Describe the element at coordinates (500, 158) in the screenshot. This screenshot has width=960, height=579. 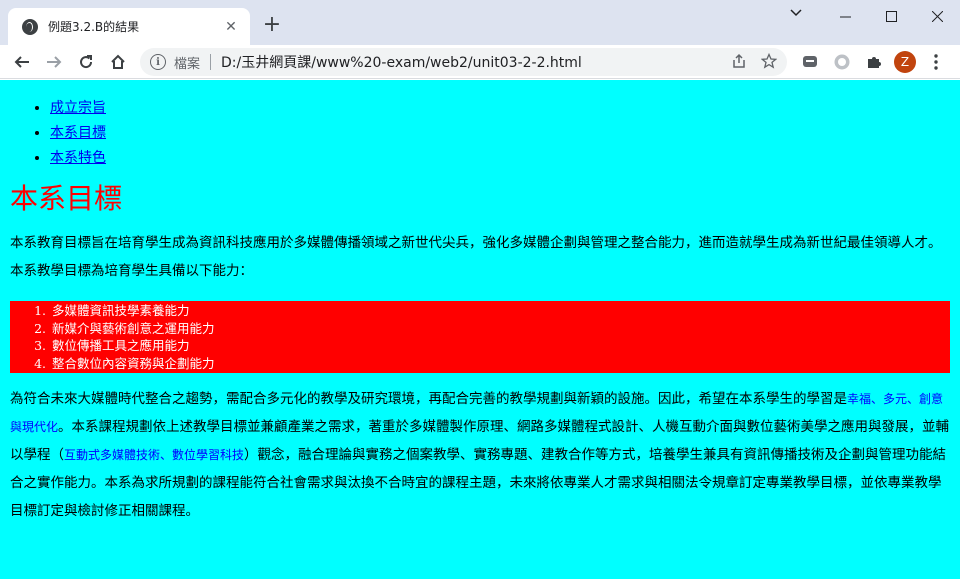
I see `nav-item: 本系特色` at that location.